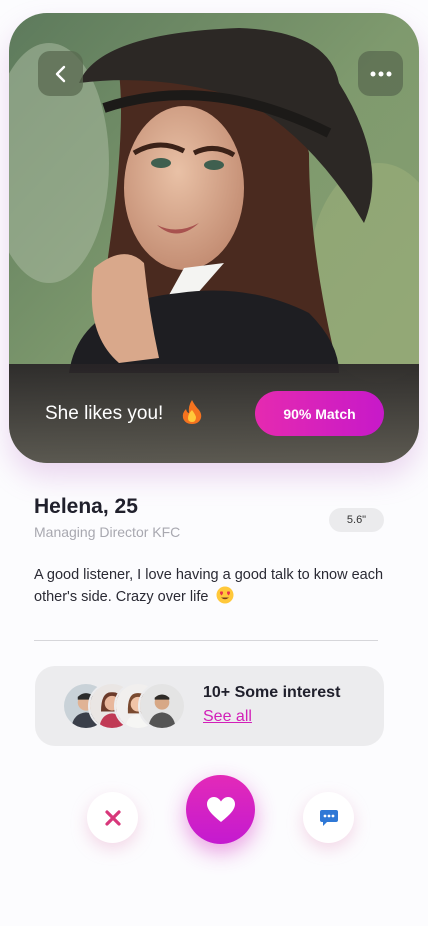 This screenshot has height=926, width=428. Describe the element at coordinates (356, 520) in the screenshot. I see `height-badge: 5.6"` at that location.